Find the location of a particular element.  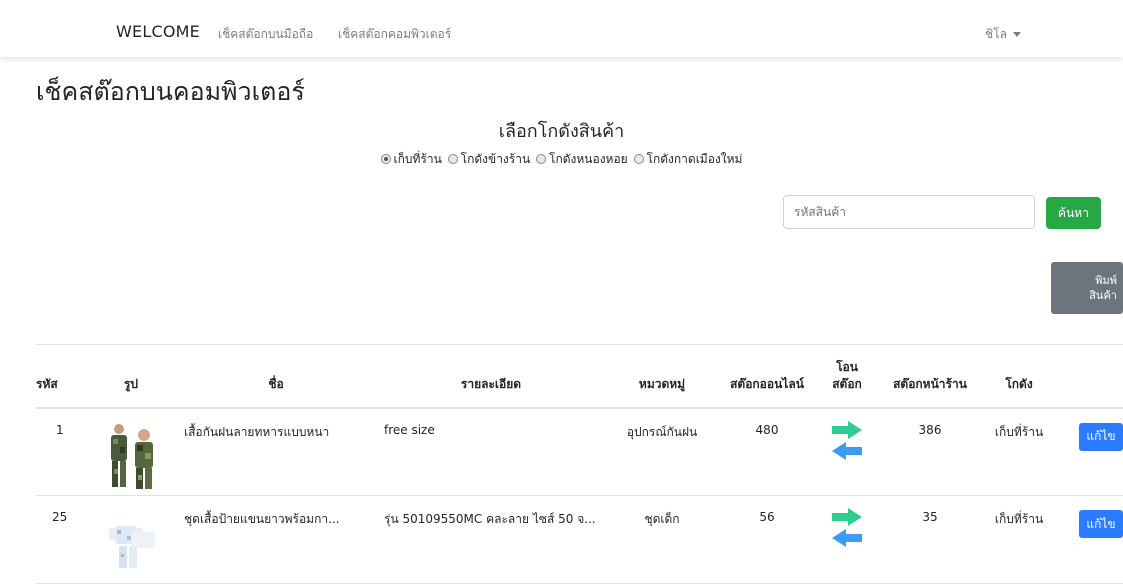

brand-link: WELCOME is located at coordinates (158, 31).